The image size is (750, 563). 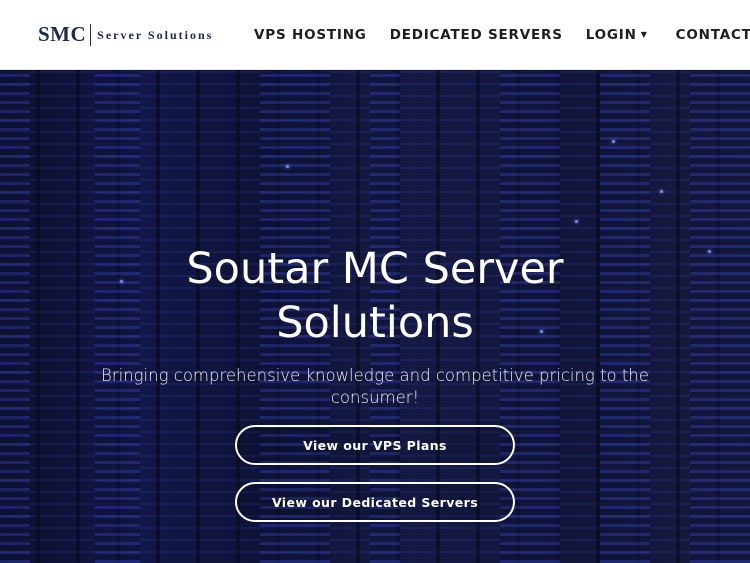 I want to click on hero-title-line-2: Solutions, so click(x=375, y=323).